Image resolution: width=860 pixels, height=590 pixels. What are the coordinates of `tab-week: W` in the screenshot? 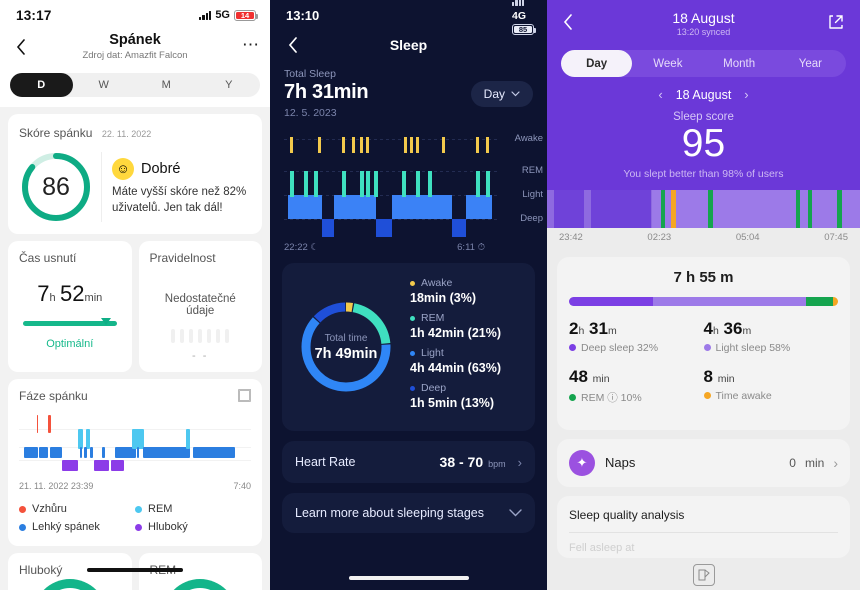 It's located at (104, 85).